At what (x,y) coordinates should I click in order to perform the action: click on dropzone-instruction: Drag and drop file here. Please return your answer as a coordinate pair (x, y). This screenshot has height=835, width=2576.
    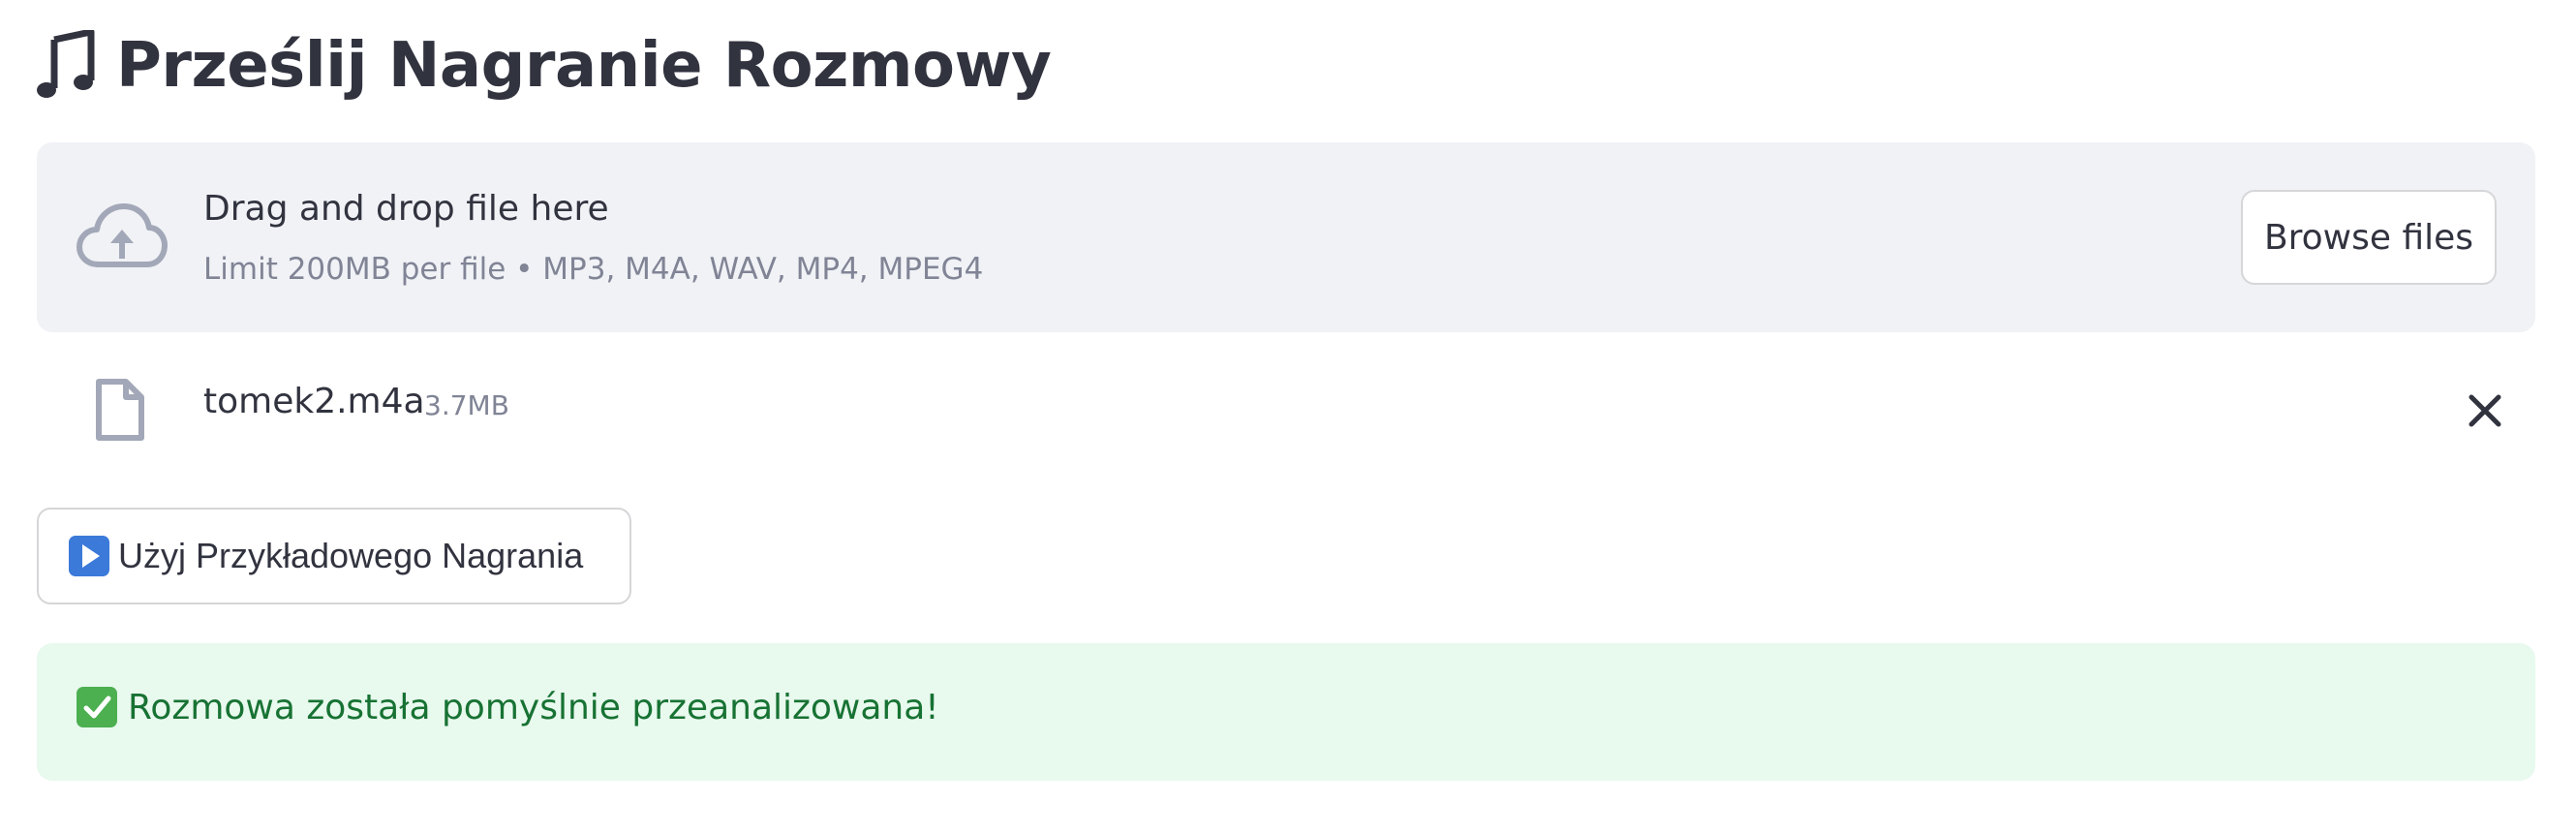
    Looking at the image, I should click on (406, 209).